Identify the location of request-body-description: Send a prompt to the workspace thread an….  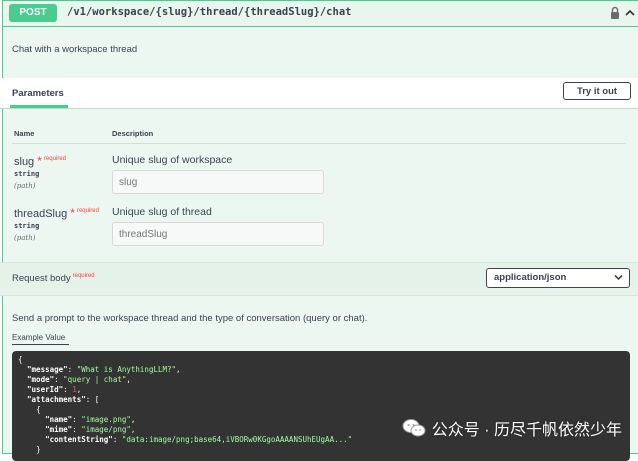
(190, 318).